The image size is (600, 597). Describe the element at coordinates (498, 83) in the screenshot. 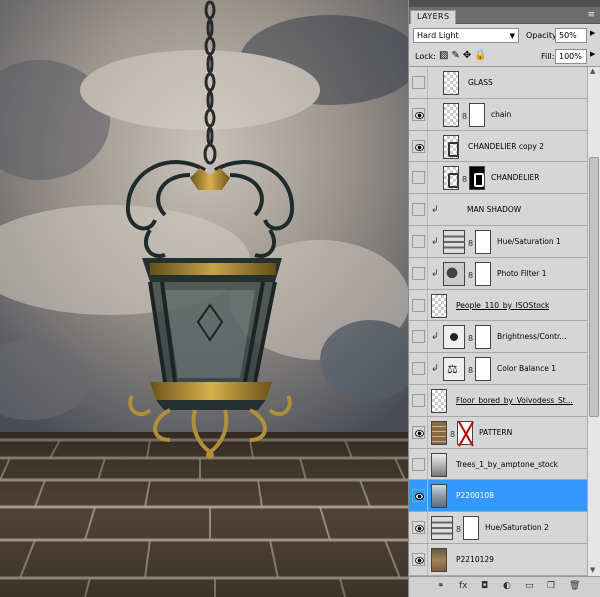

I see `layer-row: GLASS` at that location.